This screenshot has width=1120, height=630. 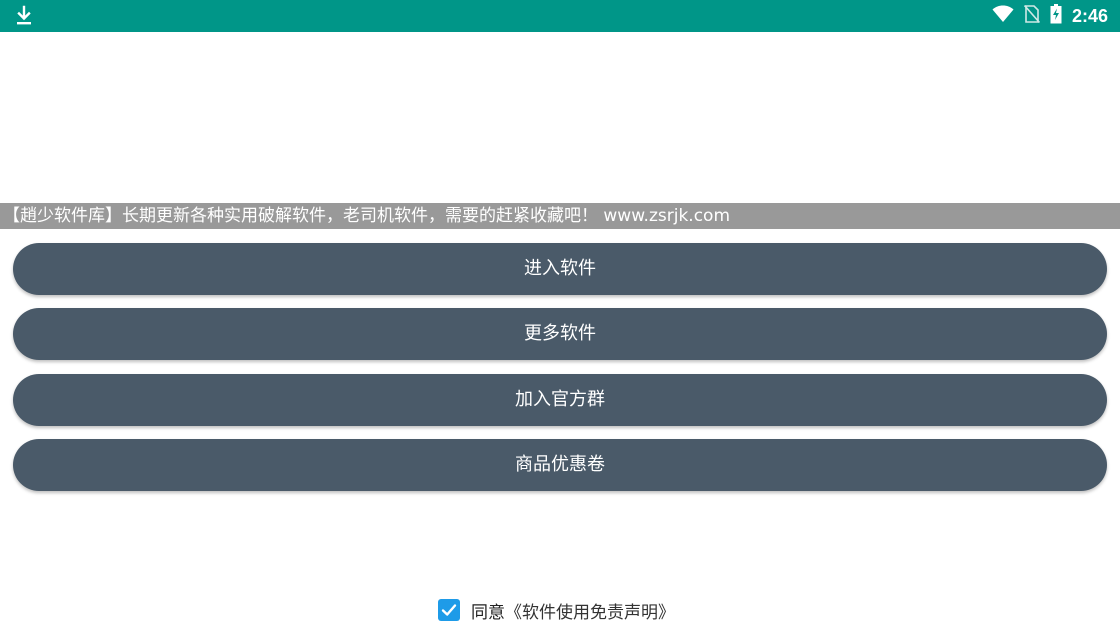 What do you see at coordinates (590, 610) in the screenshot?
I see `disclaimer-link: 《软件使用免责声明》` at bounding box center [590, 610].